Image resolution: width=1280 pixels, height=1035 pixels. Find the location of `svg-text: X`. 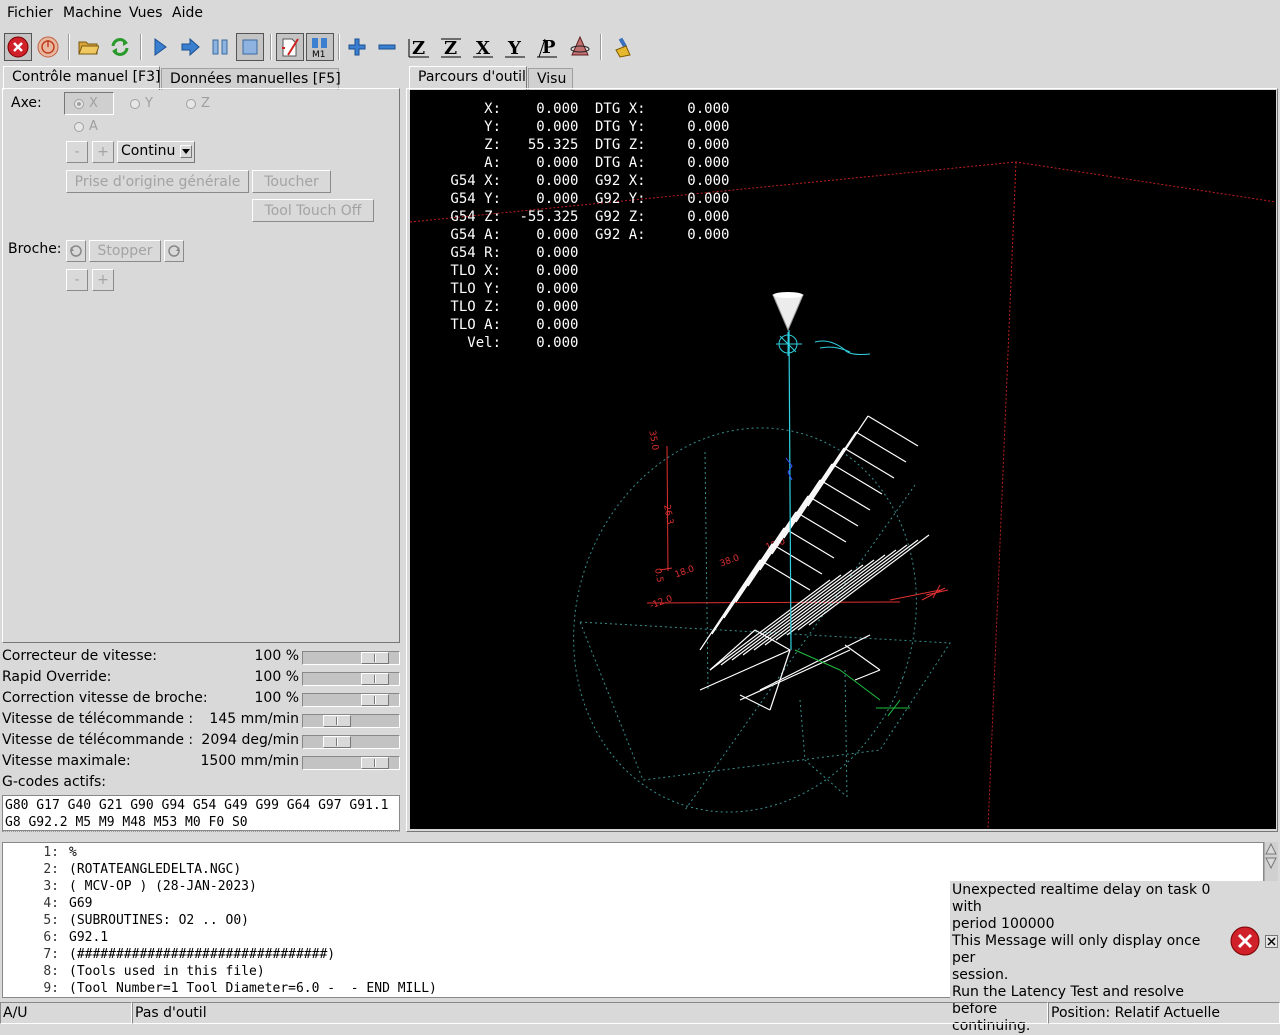

svg-text: X is located at coordinates (483, 48).